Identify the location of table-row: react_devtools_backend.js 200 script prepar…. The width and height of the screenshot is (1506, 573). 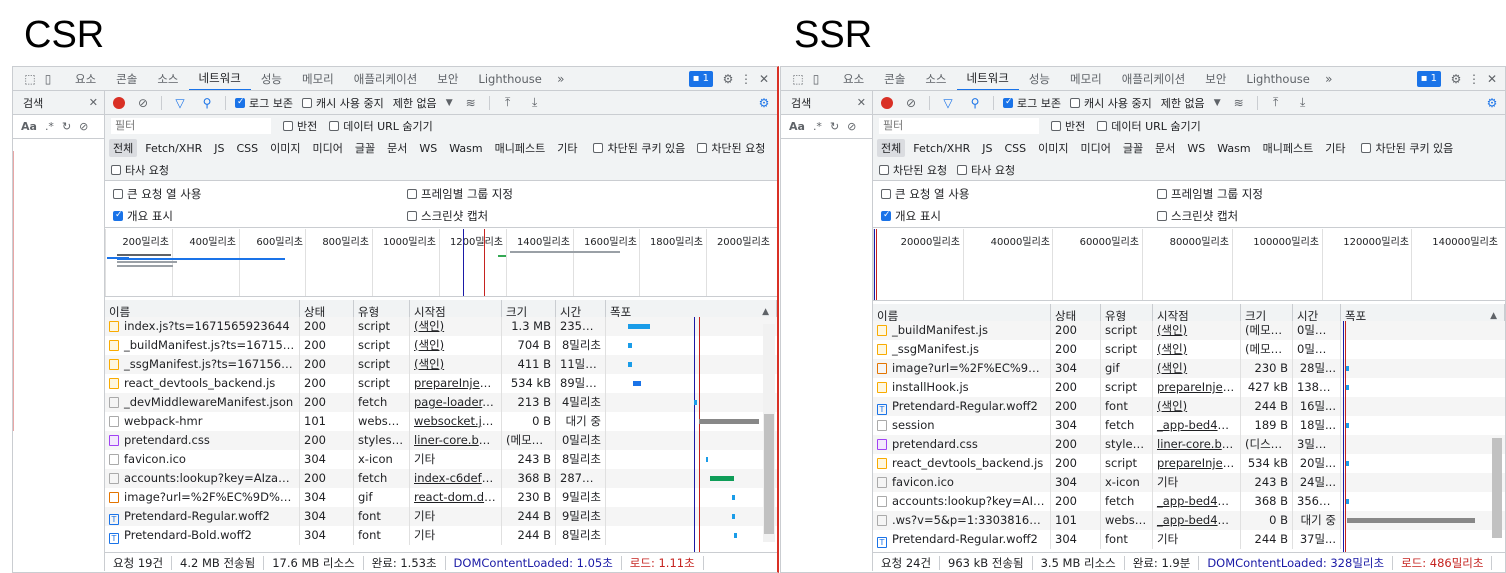
(441, 383).